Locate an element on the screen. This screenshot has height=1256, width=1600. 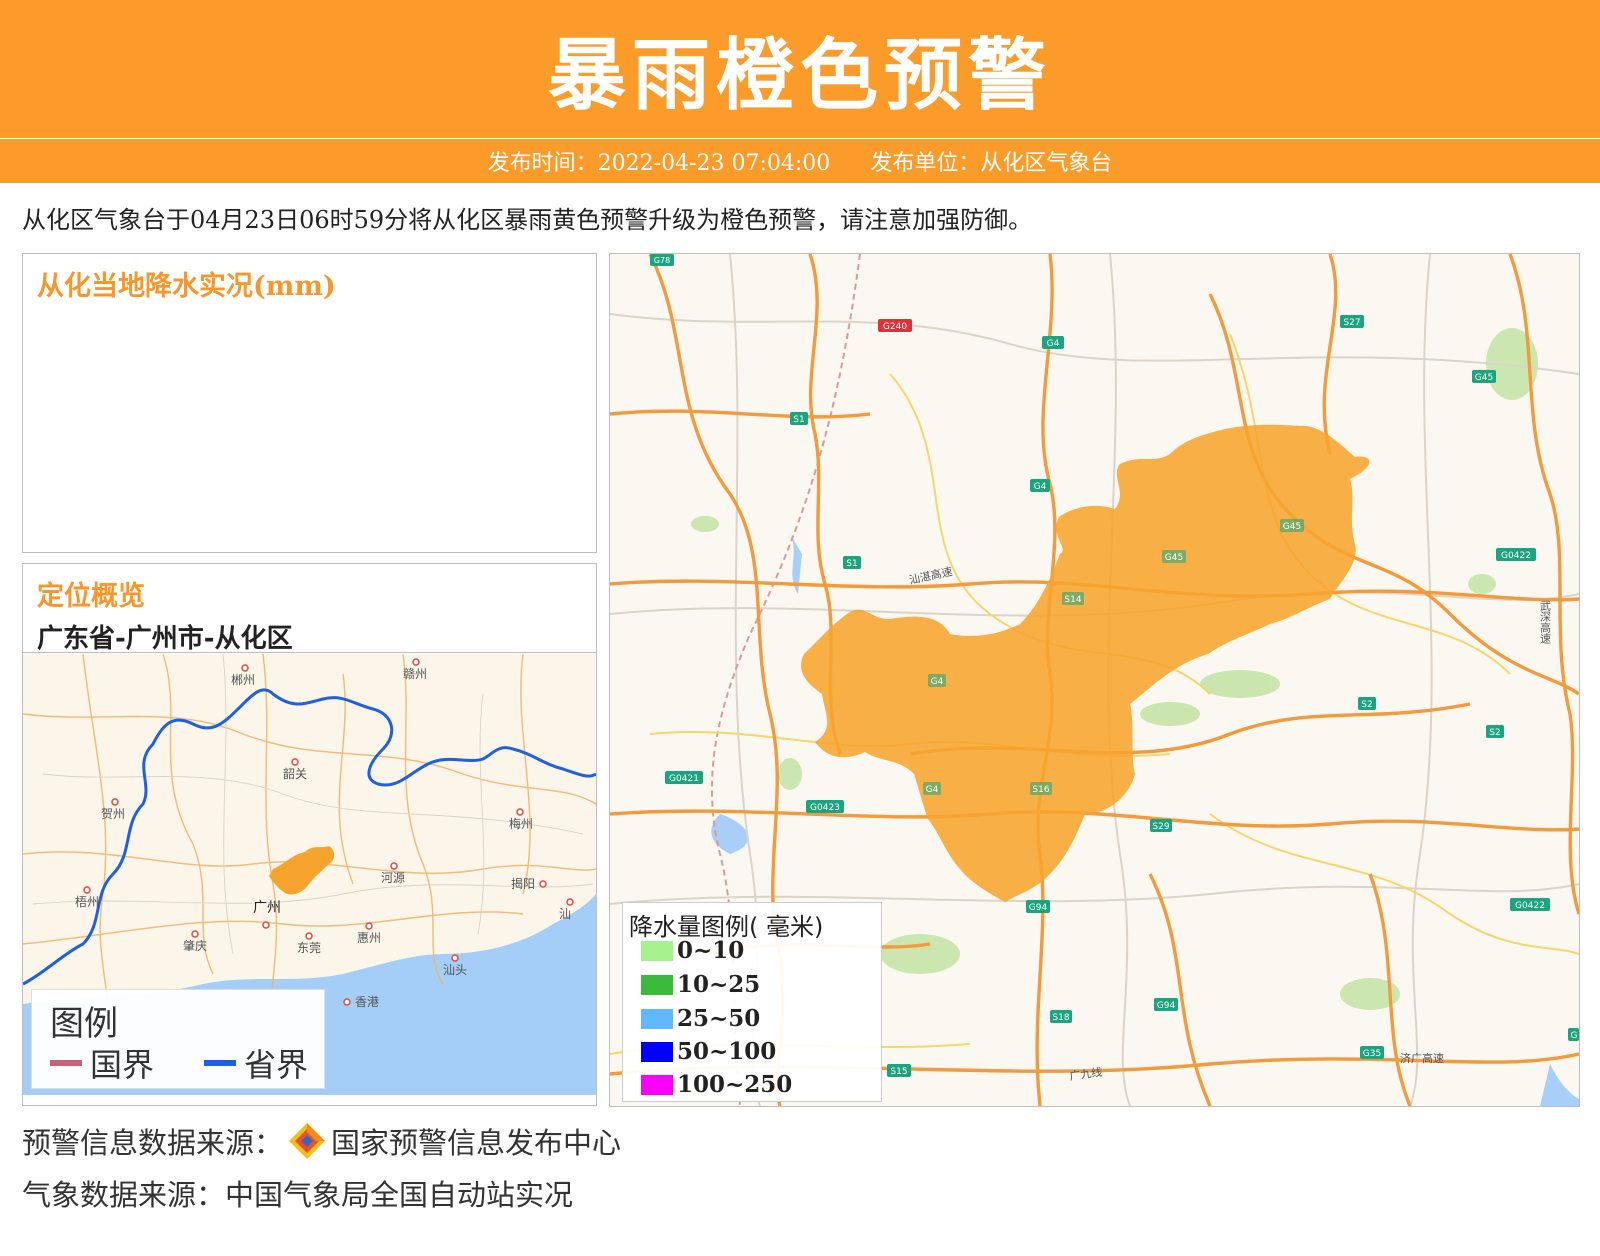
publish-time: 发布时间：2022-04-23 07:04:00 is located at coordinates (659, 163).